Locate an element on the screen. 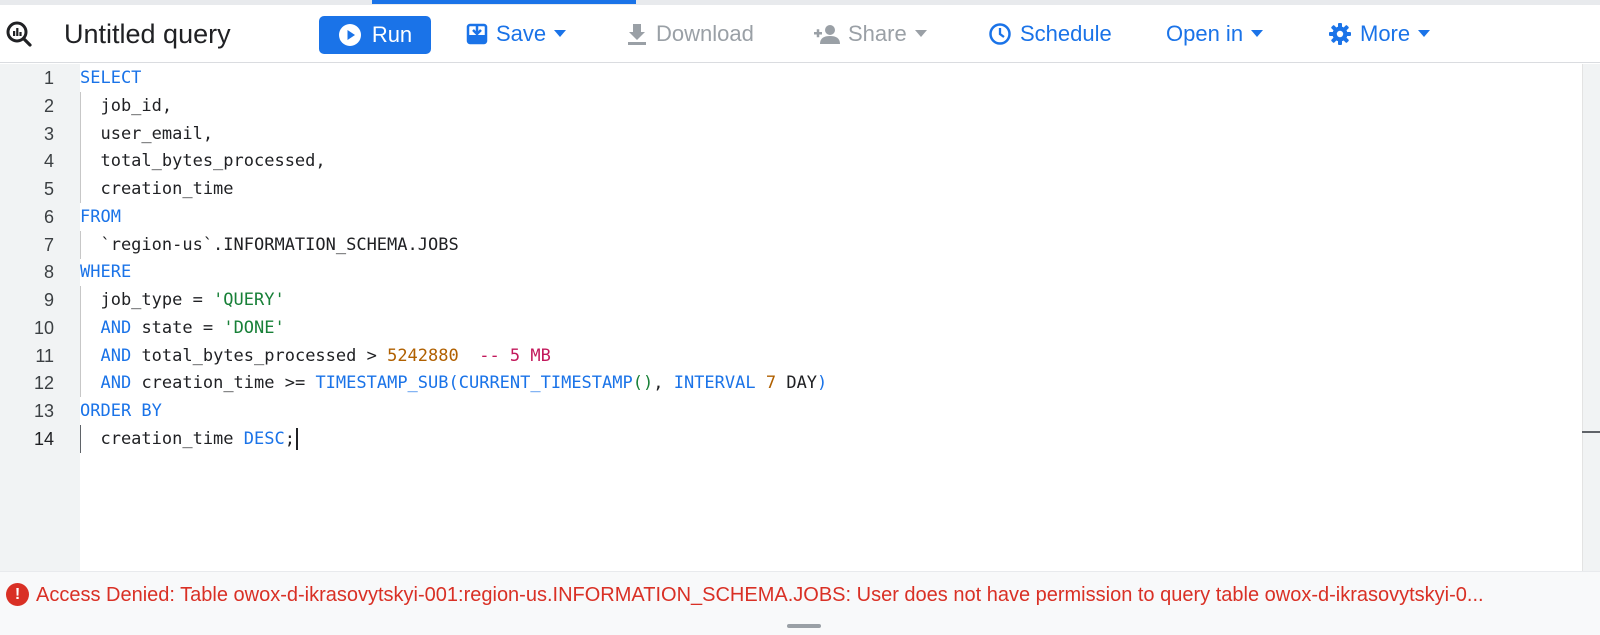  line-number: 6 is located at coordinates (48, 216).